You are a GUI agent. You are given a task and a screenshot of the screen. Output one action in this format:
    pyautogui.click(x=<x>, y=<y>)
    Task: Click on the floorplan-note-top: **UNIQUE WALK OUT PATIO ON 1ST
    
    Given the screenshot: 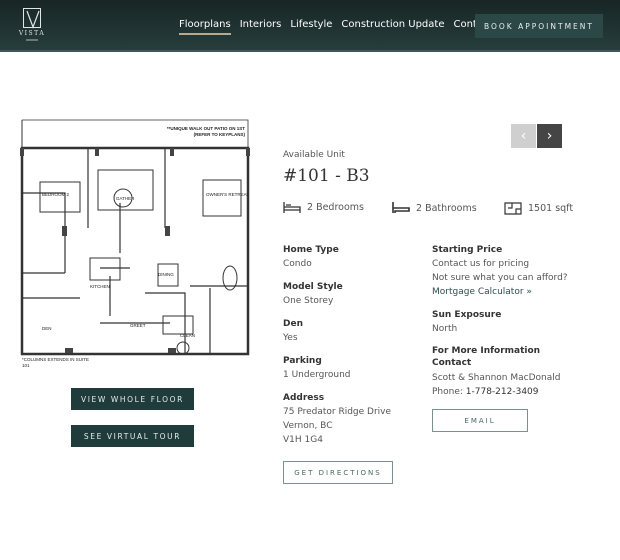 What is the action you would take?
    pyautogui.click(x=206, y=128)
    